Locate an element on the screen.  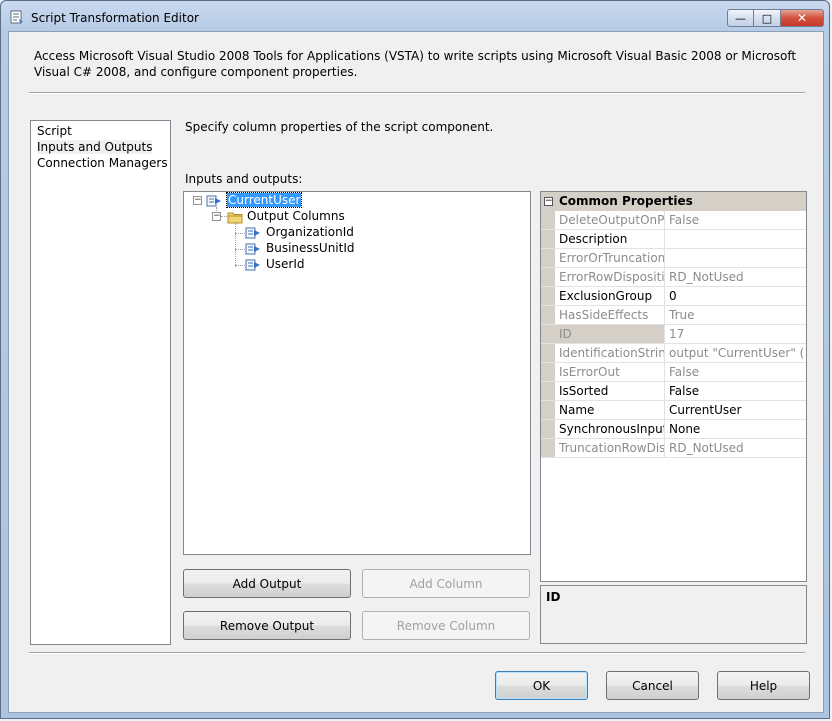
nav-item-script: Script is located at coordinates (100, 131).